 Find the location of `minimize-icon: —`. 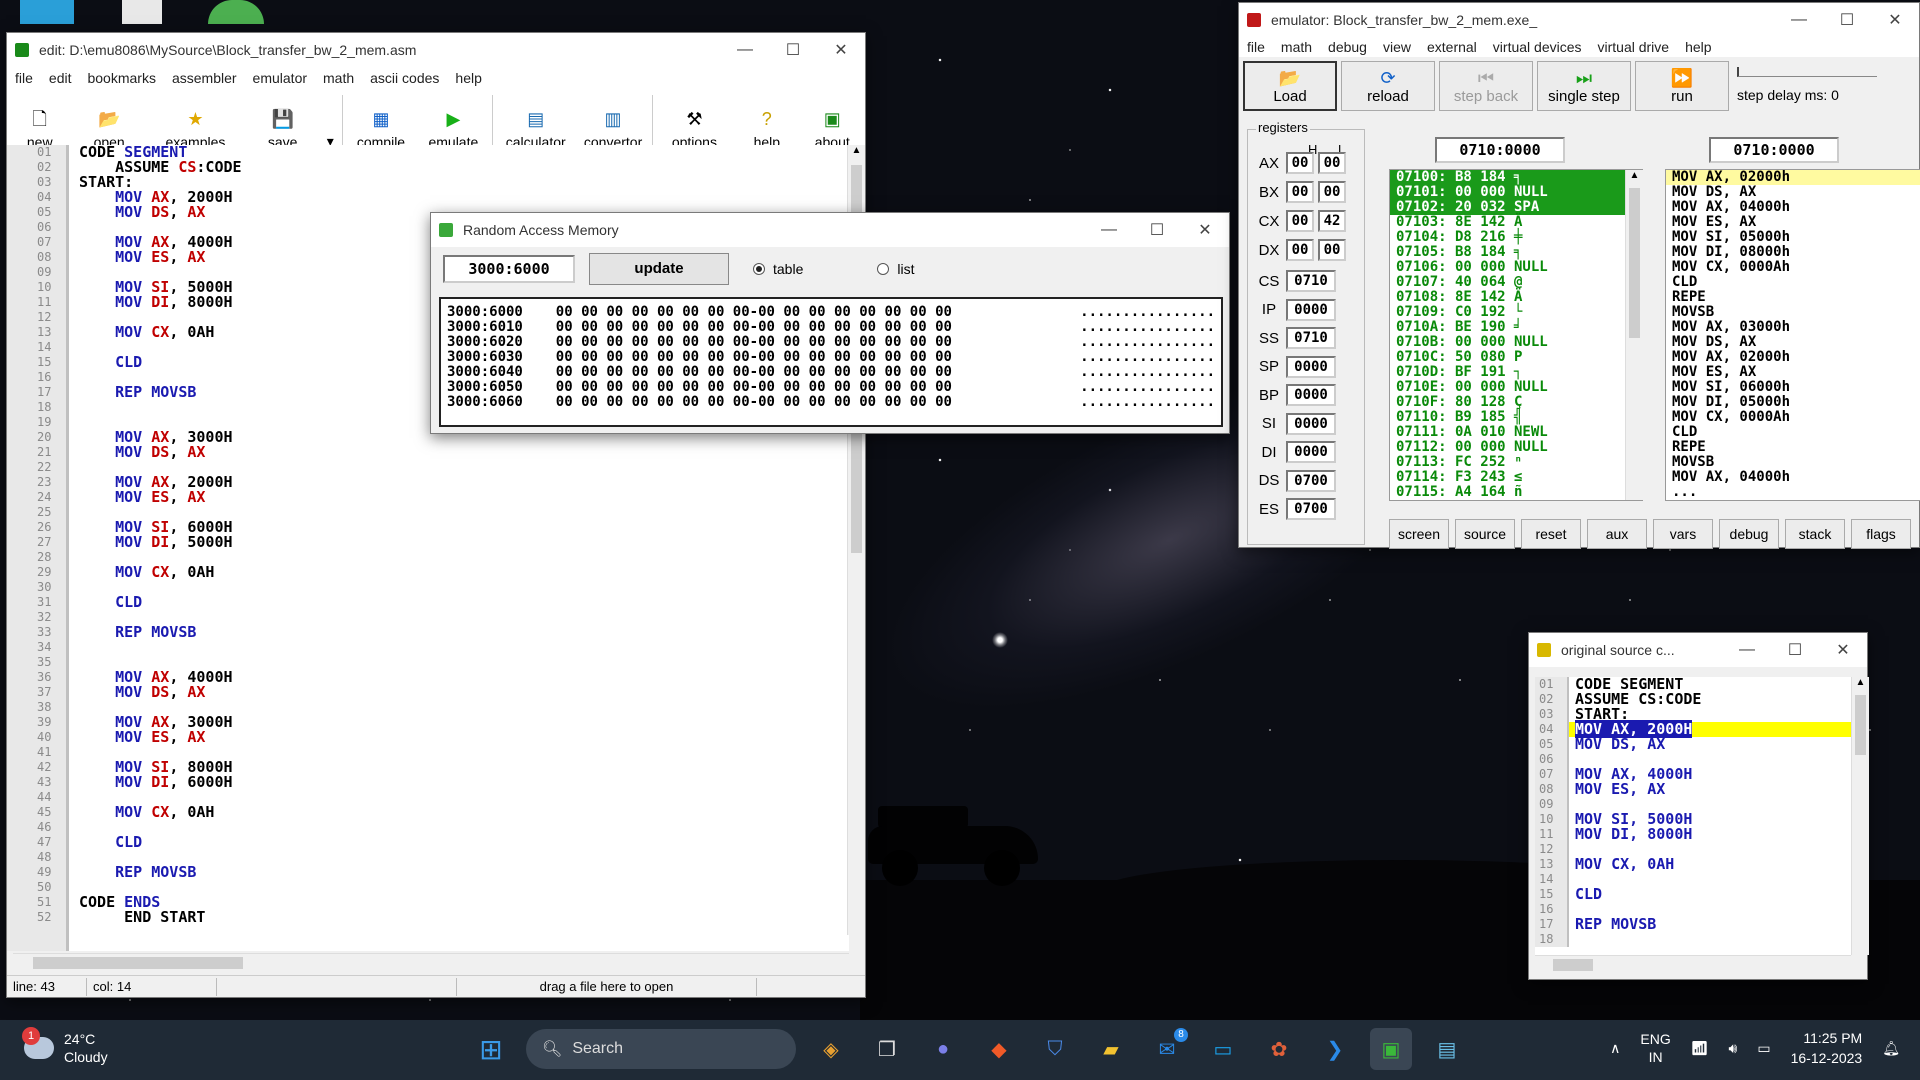

minimize-icon: — is located at coordinates (1109, 230).